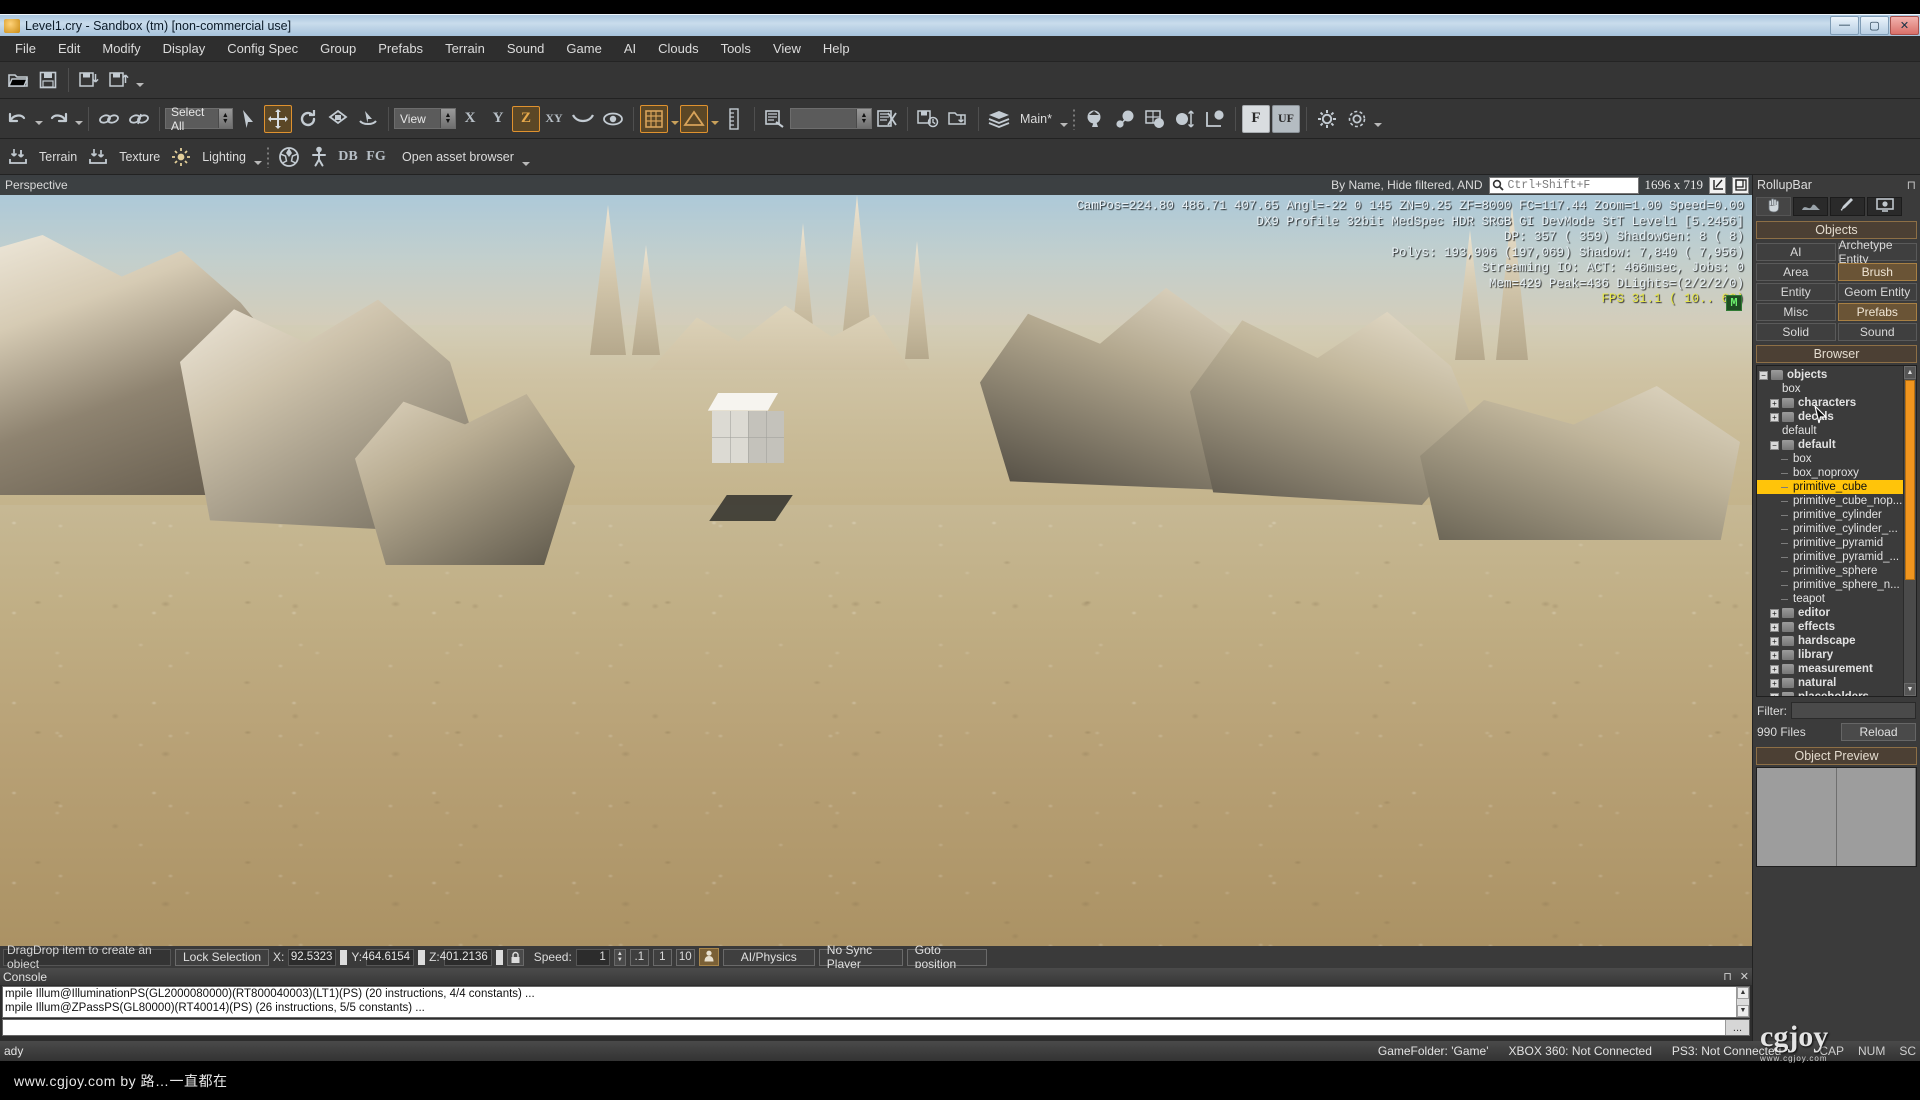 This screenshot has width=1920, height=1100. I want to click on fg-label: FG, so click(376, 157).